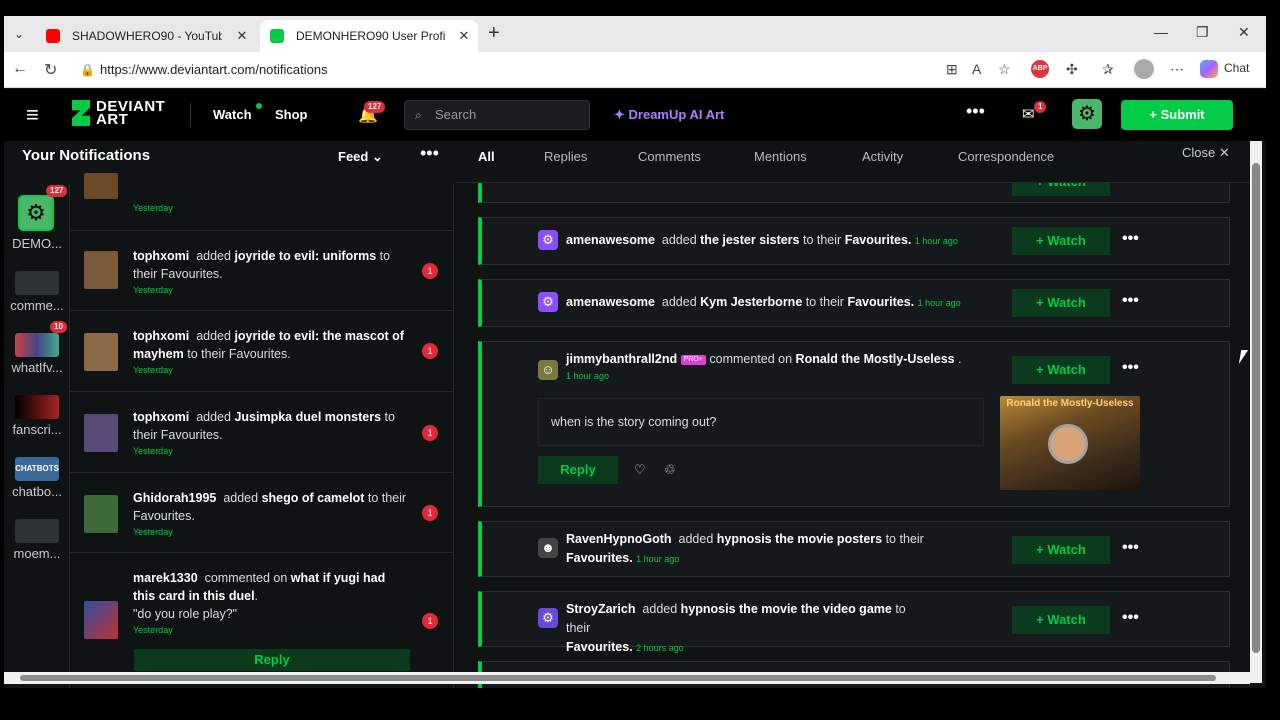  What do you see at coordinates (146, 36) in the screenshot?
I see `tab-youtube: SHADOWHERO90 - YouTube ✕` at bounding box center [146, 36].